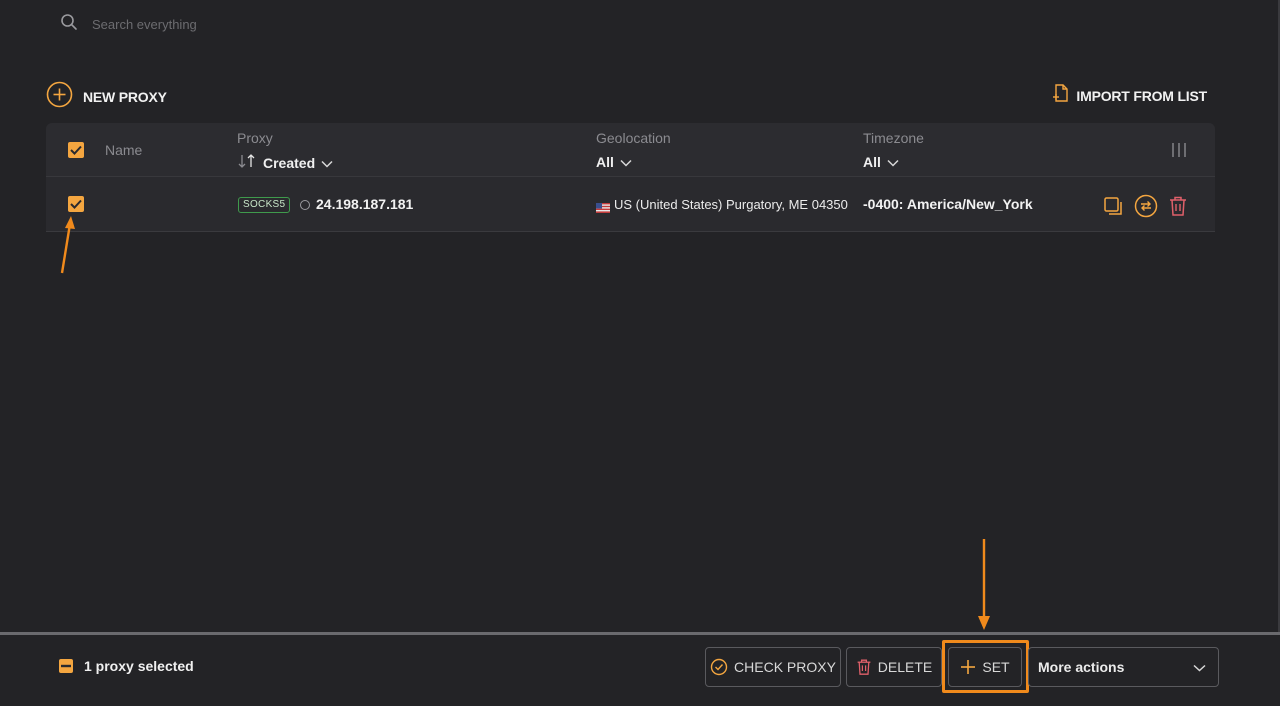  Describe the element at coordinates (123, 150) in the screenshot. I see `column-header-name: Name` at that location.